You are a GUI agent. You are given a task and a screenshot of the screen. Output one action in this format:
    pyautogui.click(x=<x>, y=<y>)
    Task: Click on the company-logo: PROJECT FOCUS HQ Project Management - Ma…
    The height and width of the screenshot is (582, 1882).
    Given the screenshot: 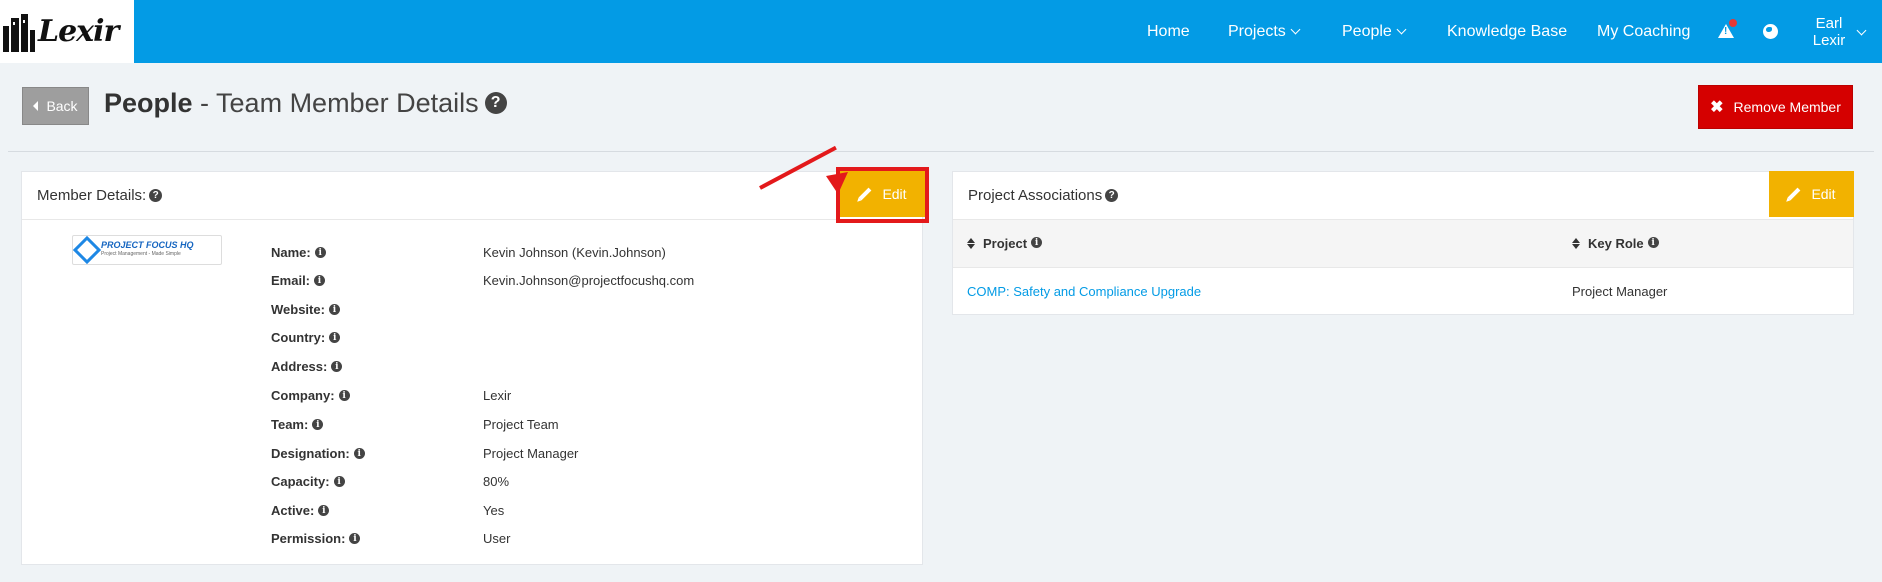 What is the action you would take?
    pyautogui.click(x=147, y=250)
    